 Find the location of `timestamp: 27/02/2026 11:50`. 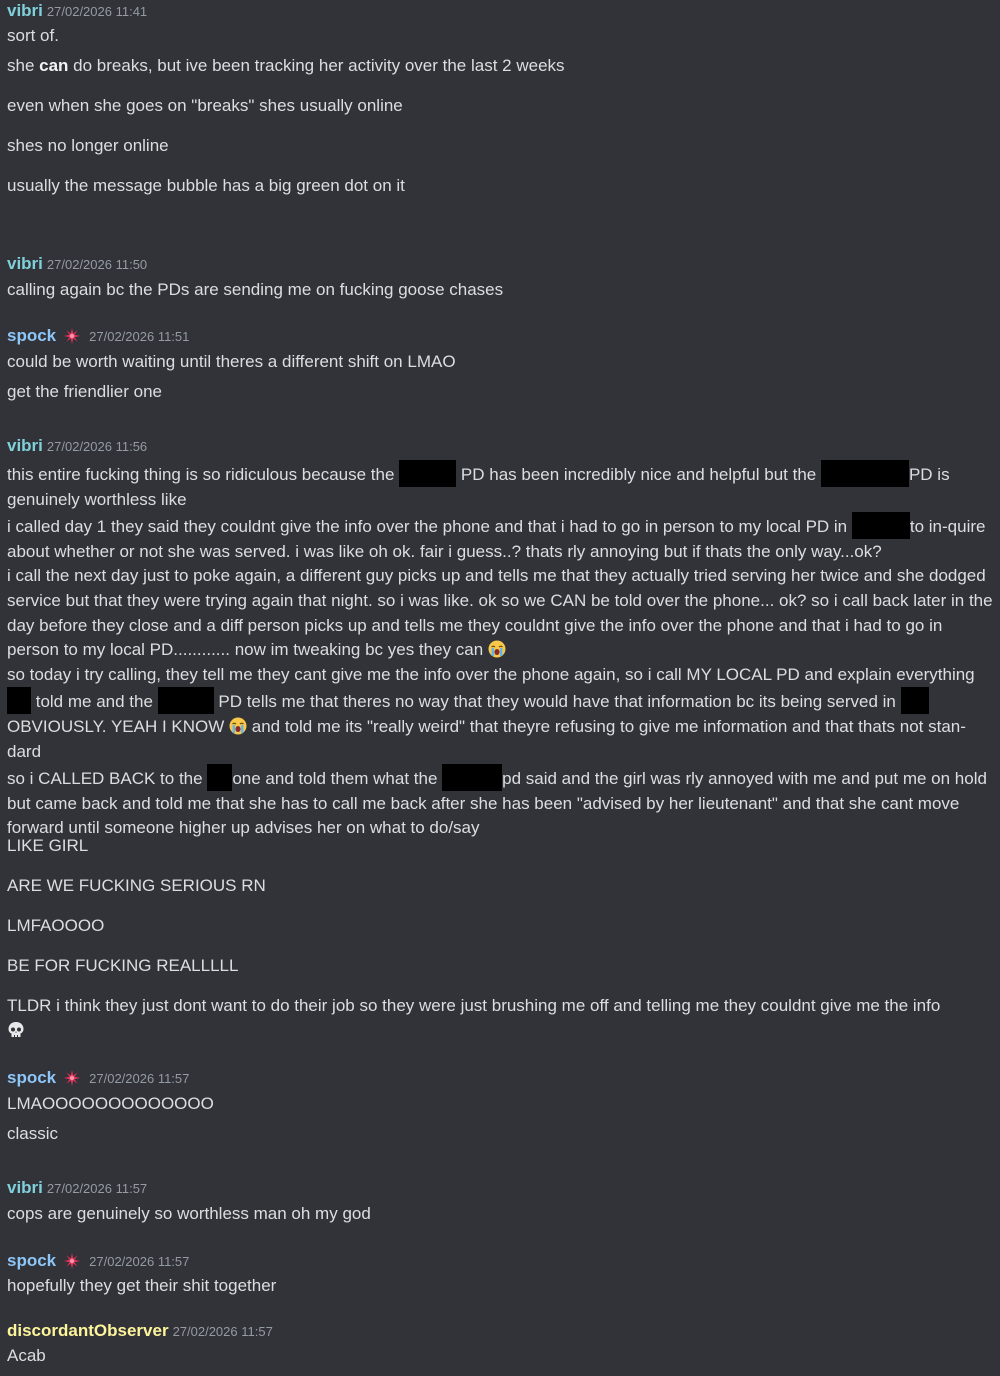

timestamp: 27/02/2026 11:50 is located at coordinates (97, 264).